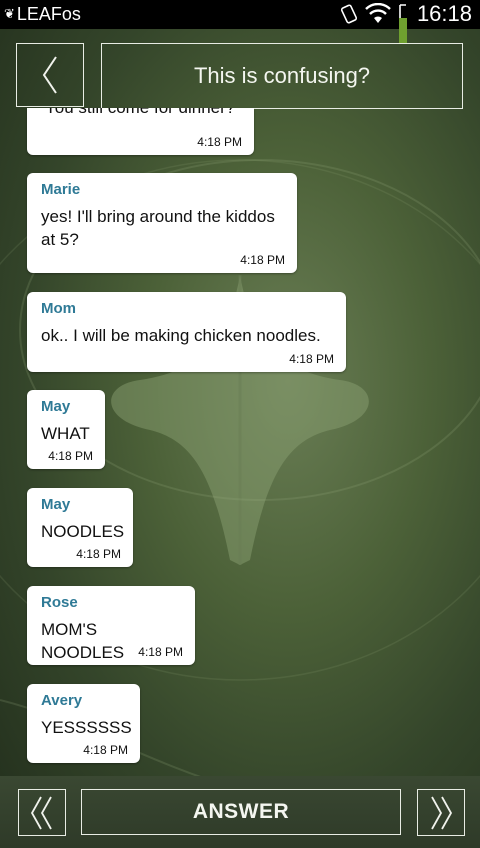 The height and width of the screenshot is (848, 480). Describe the element at coordinates (48, 14) in the screenshot. I see `carrier-label: LEAFos` at that location.